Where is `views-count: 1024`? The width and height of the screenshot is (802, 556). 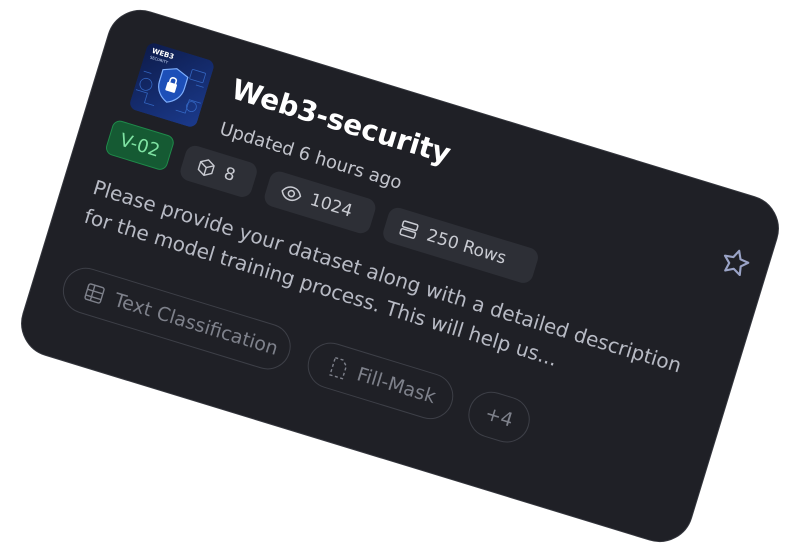 views-count: 1024 is located at coordinates (331, 205).